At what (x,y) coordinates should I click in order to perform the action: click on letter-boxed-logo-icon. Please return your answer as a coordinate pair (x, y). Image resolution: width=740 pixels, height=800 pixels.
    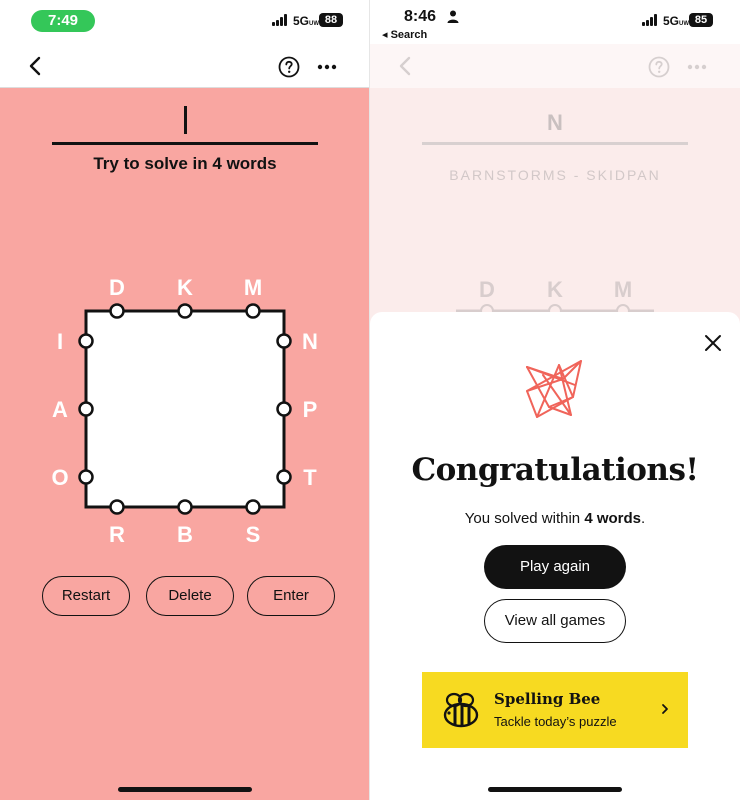
    Looking at the image, I should click on (554, 389).